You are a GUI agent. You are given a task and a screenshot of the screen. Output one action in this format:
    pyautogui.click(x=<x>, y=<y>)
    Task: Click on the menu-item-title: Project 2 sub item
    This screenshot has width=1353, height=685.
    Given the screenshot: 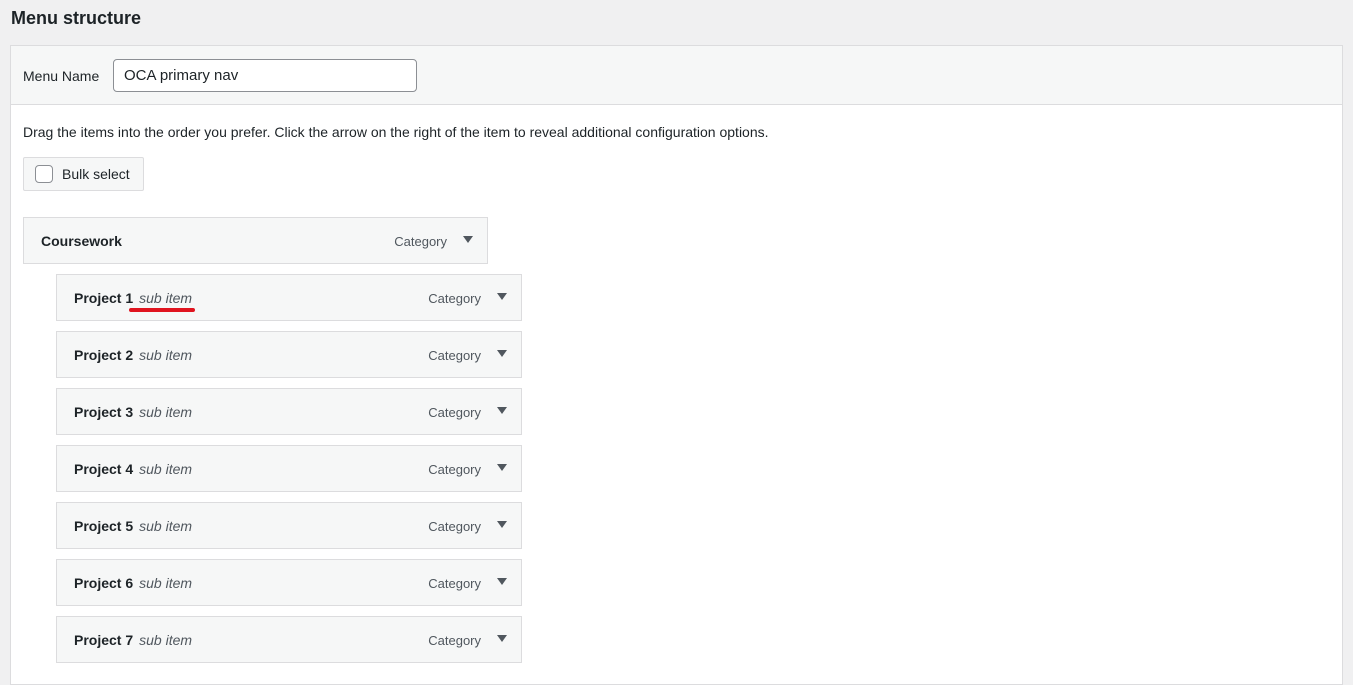 What is the action you would take?
    pyautogui.click(x=133, y=355)
    